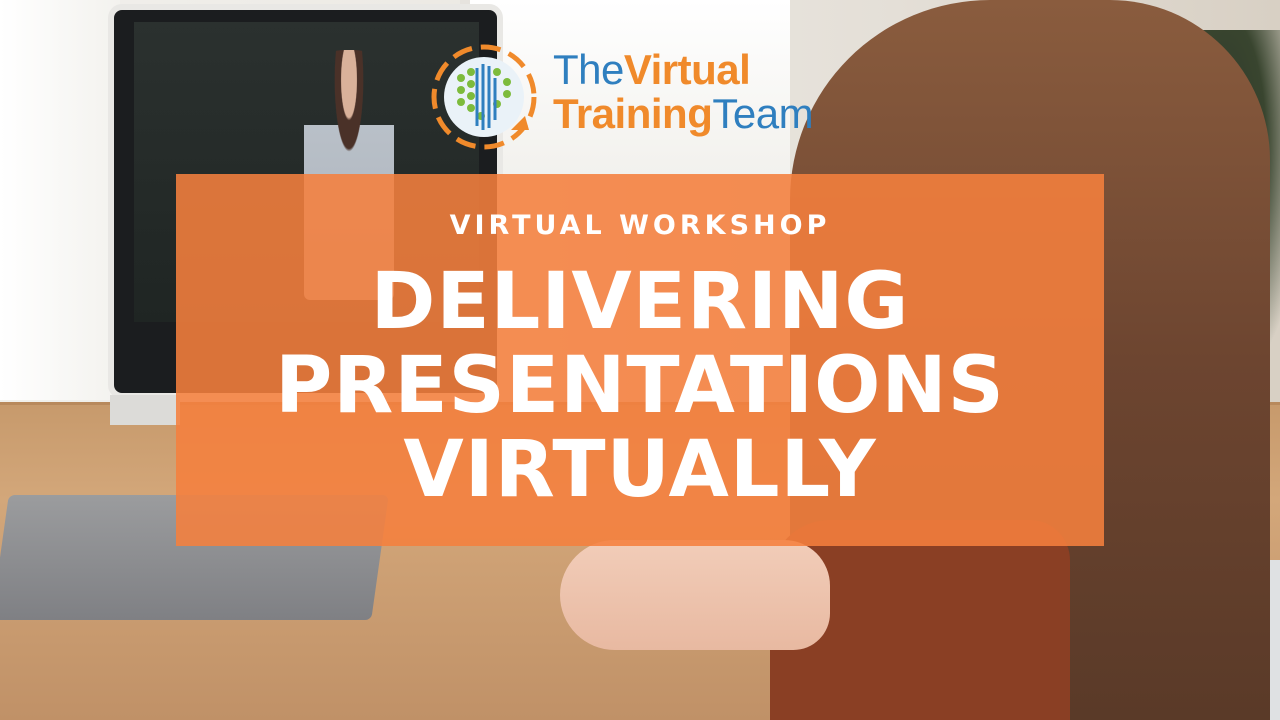 The image size is (1280, 720). What do you see at coordinates (588, 69) in the screenshot?
I see `logo-word-the: The` at bounding box center [588, 69].